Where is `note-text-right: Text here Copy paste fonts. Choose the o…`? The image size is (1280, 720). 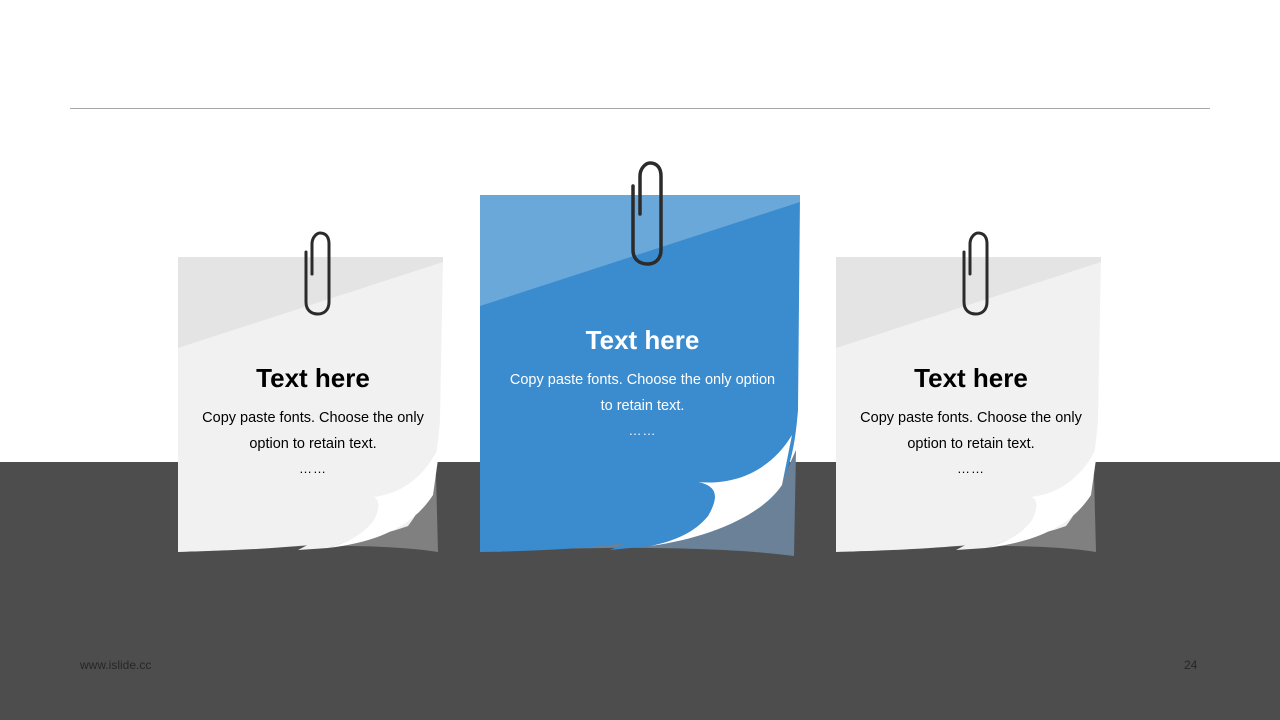 note-text-right: Text here Copy paste fonts. Choose the o… is located at coordinates (971, 420).